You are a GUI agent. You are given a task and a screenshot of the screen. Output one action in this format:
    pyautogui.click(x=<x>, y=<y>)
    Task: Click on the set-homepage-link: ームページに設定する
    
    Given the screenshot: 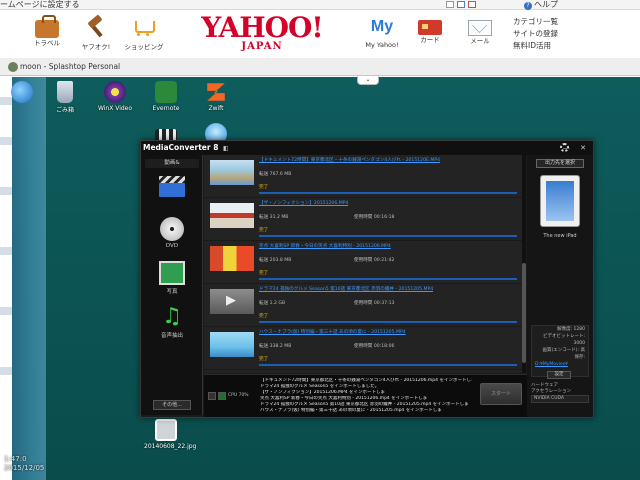 What is the action you would take?
    pyautogui.click(x=40, y=5)
    